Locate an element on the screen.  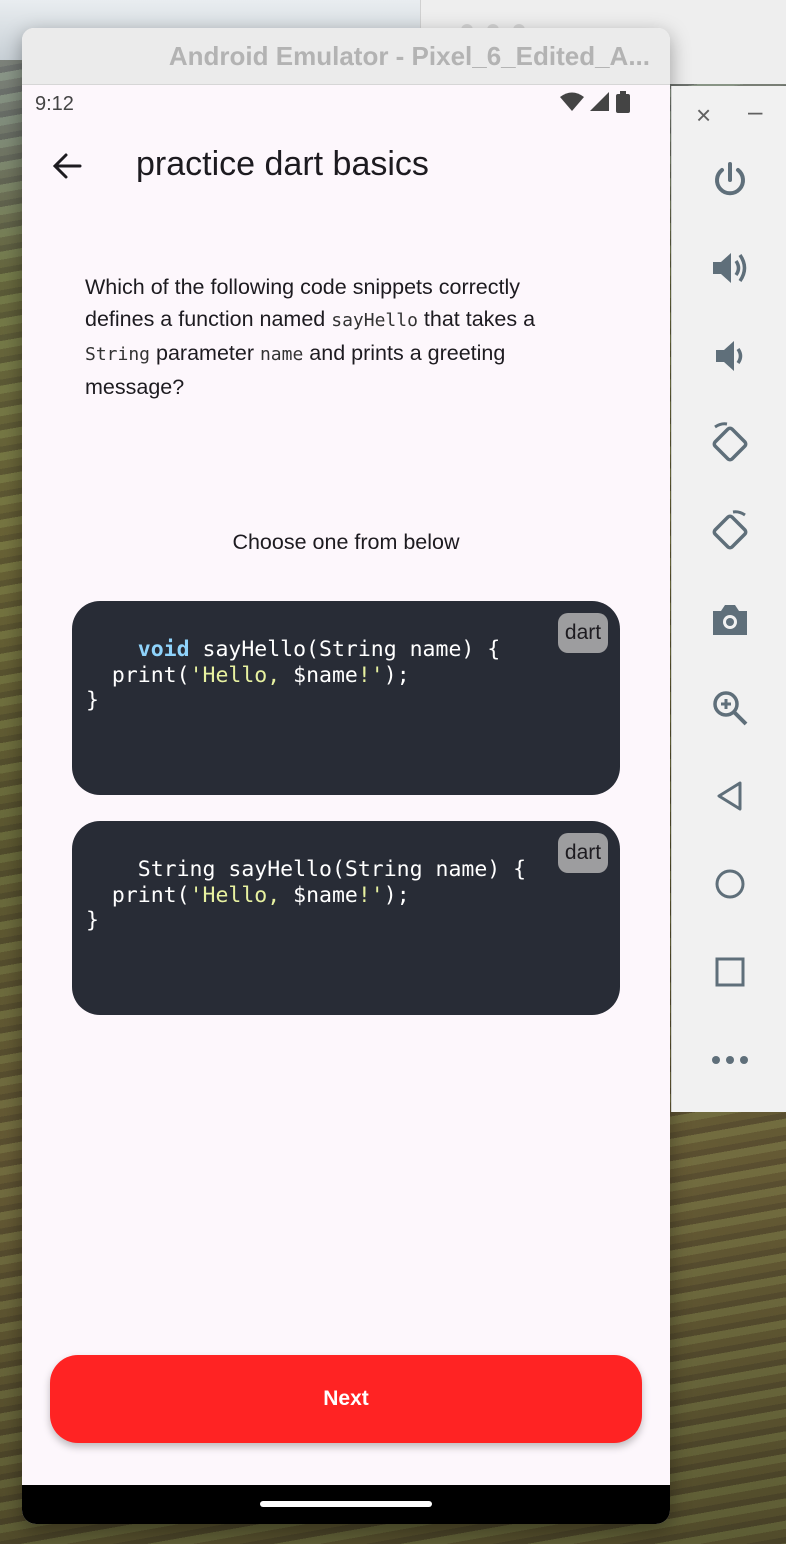
wifi-icon is located at coordinates (572, 101).